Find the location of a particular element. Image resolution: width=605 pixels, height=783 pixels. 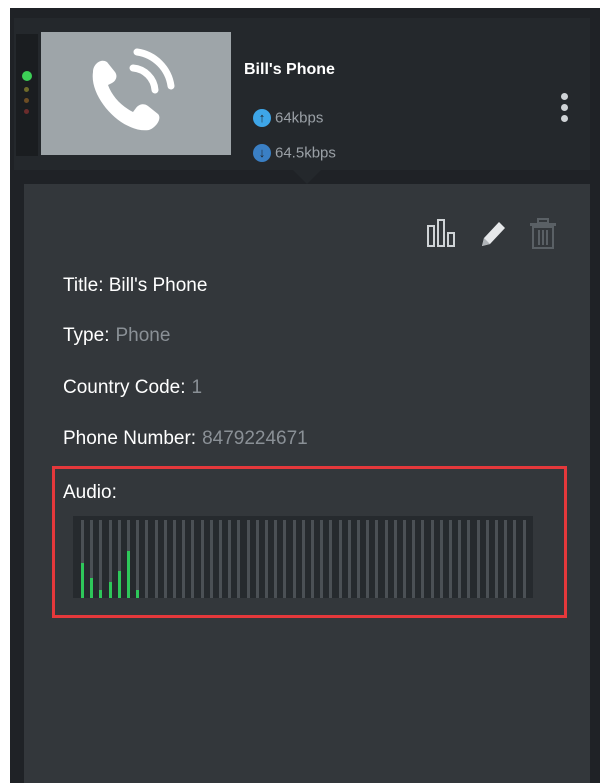

arrow-down-icon: ↓ is located at coordinates (262, 153).